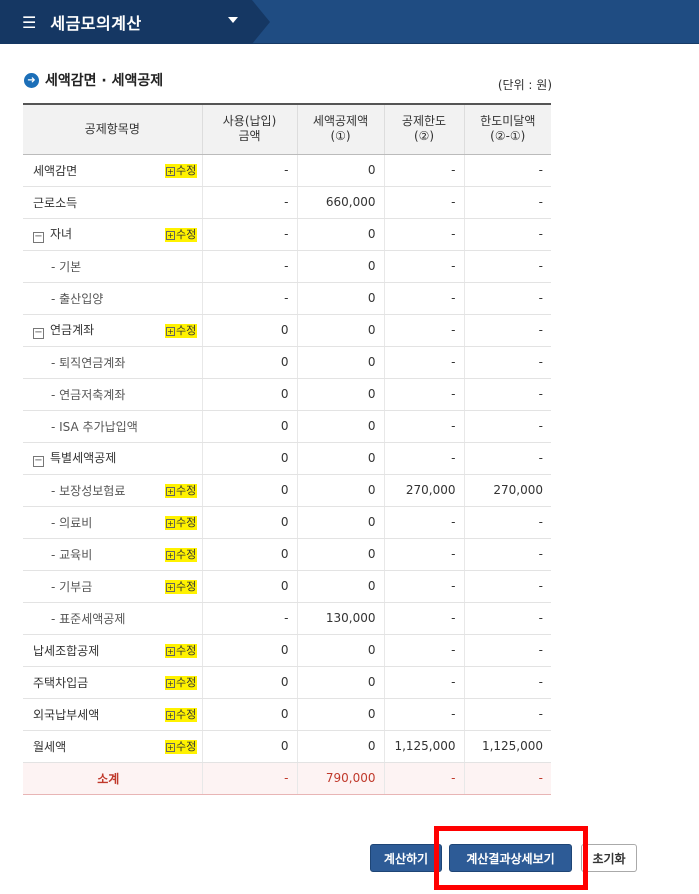  I want to click on row-name: - 퇴직연금계좌, so click(92, 362).